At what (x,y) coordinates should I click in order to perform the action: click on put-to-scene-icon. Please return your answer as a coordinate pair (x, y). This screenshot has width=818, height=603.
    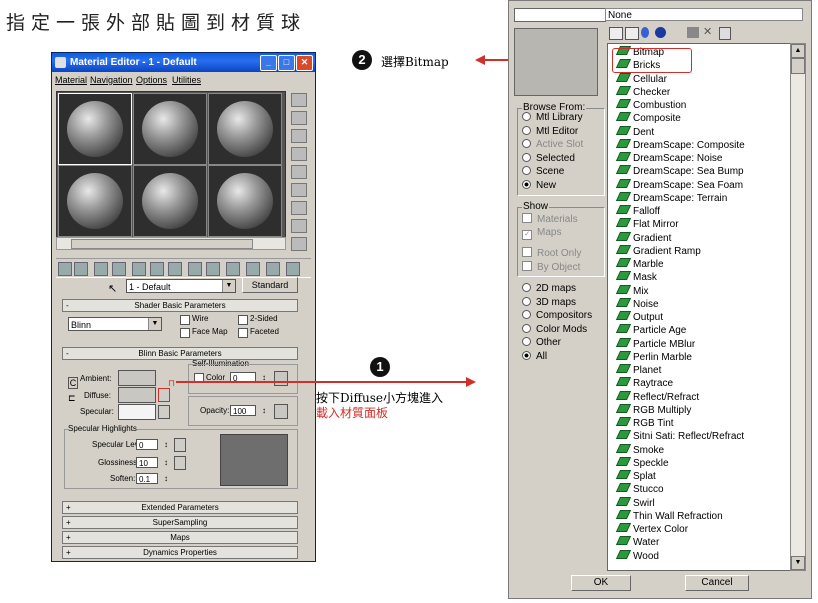
    Looking at the image, I should click on (81, 269).